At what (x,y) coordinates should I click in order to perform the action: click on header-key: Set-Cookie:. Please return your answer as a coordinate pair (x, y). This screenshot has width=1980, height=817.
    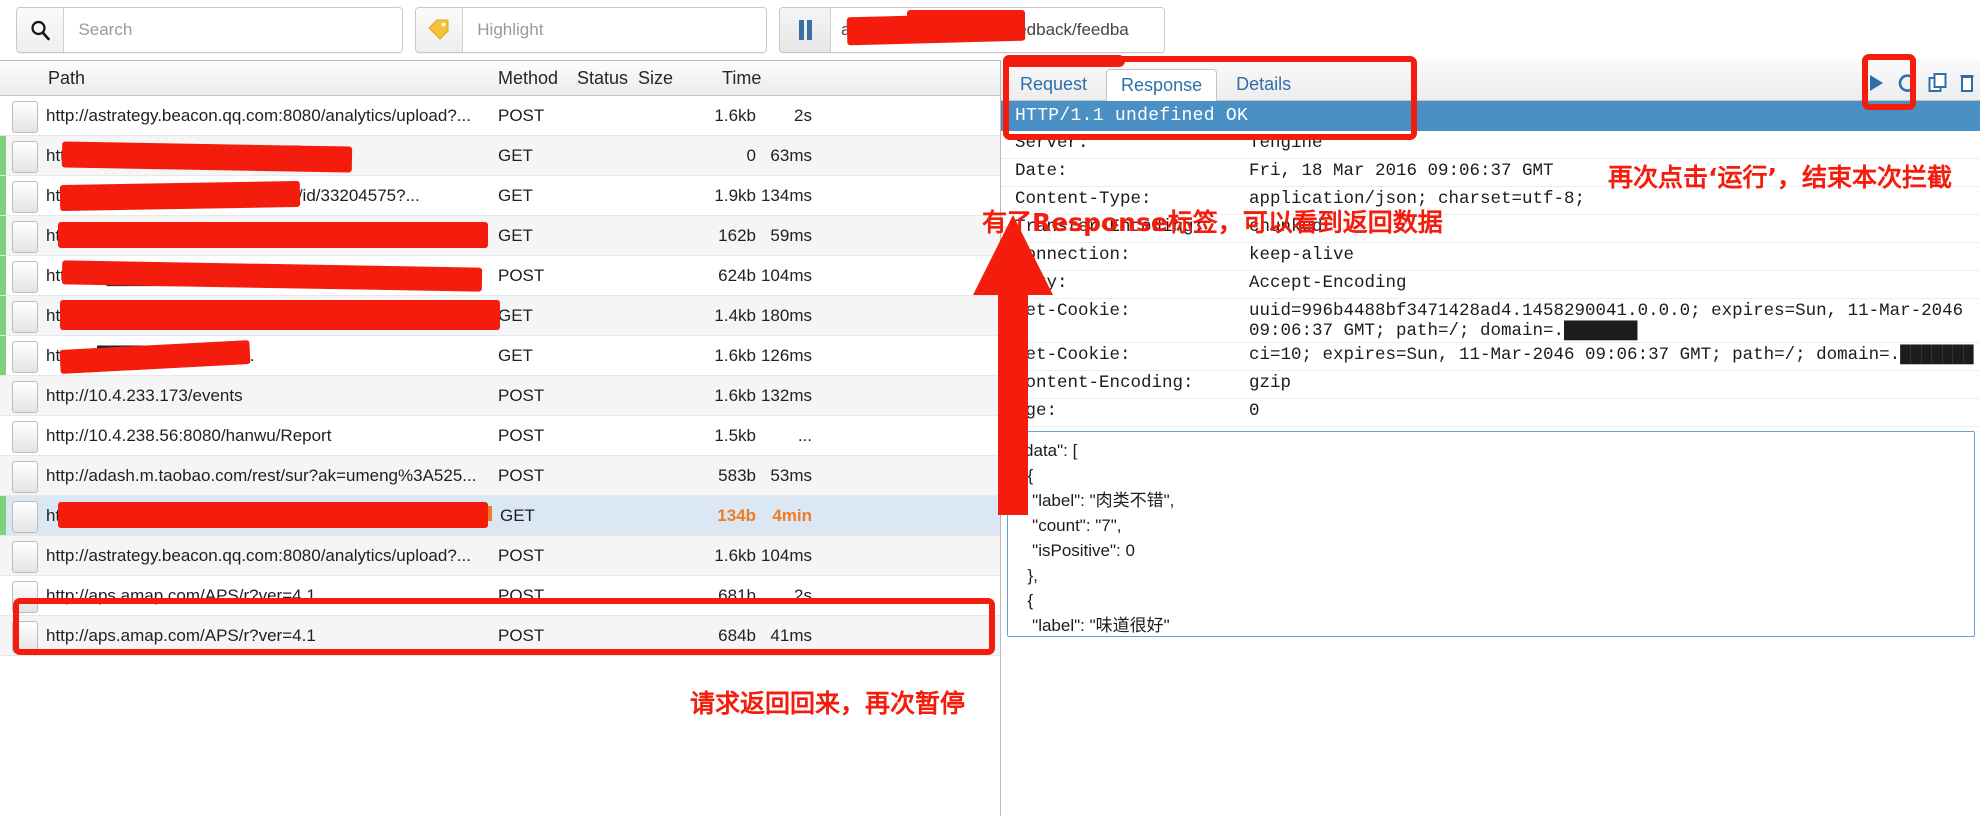
    Looking at the image, I should click on (1073, 355).